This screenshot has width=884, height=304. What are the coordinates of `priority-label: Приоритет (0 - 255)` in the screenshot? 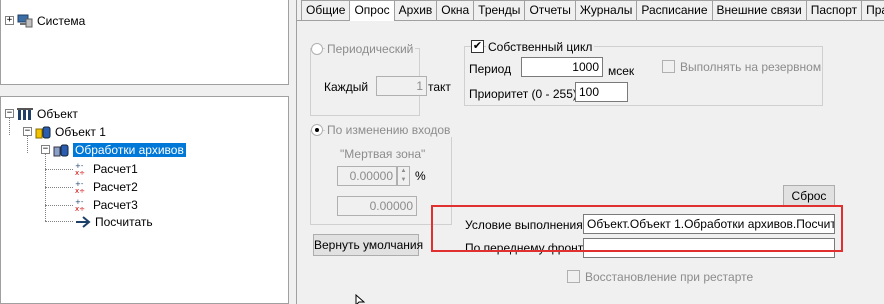 It's located at (523, 94).